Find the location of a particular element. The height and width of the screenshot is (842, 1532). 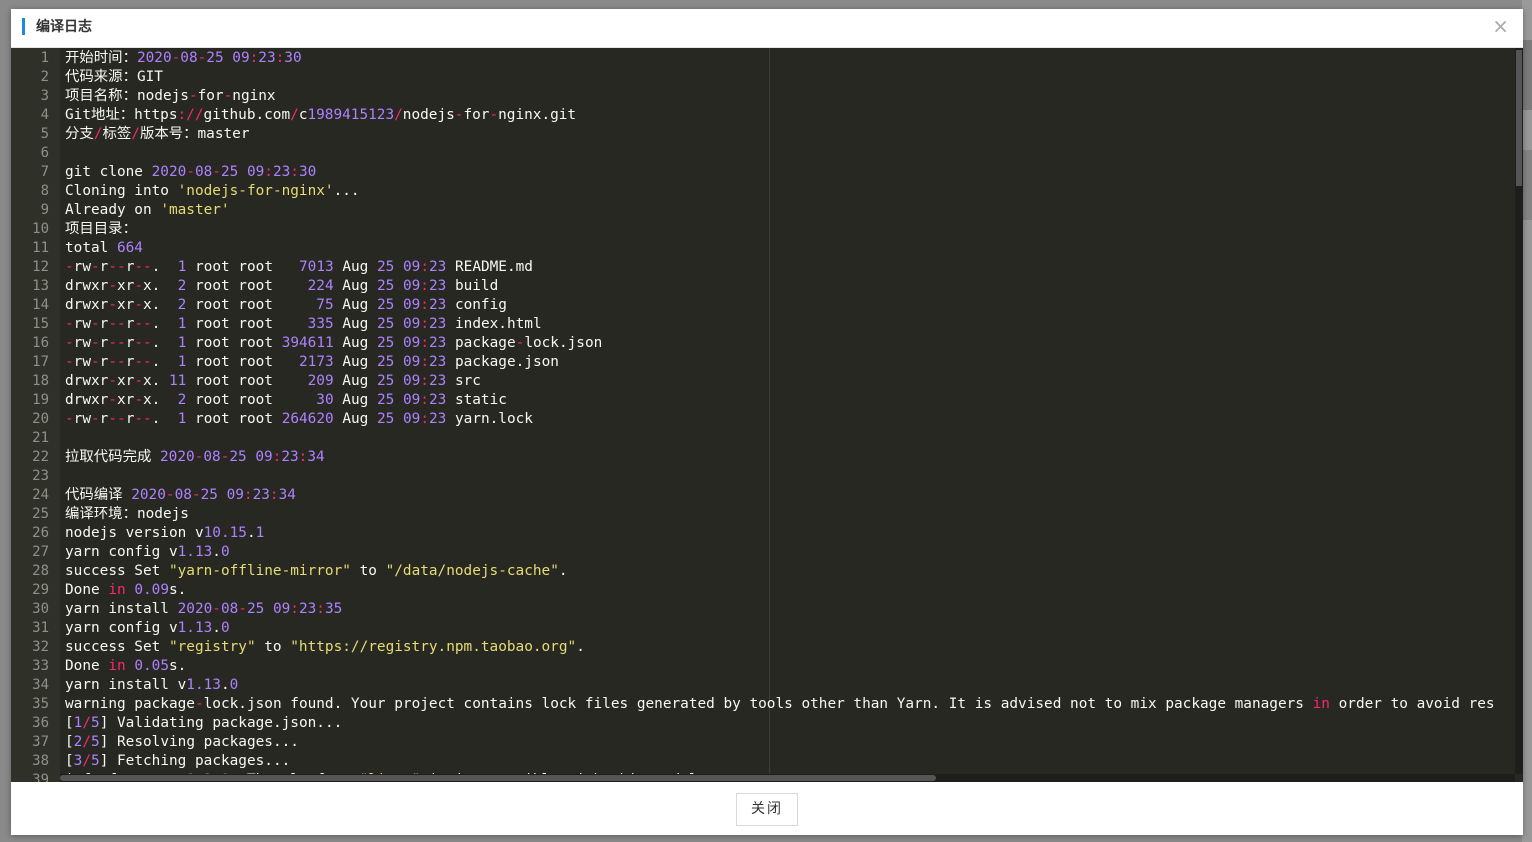

log-line-text: yarn config v1.13.0 is located at coordinates (147, 552).